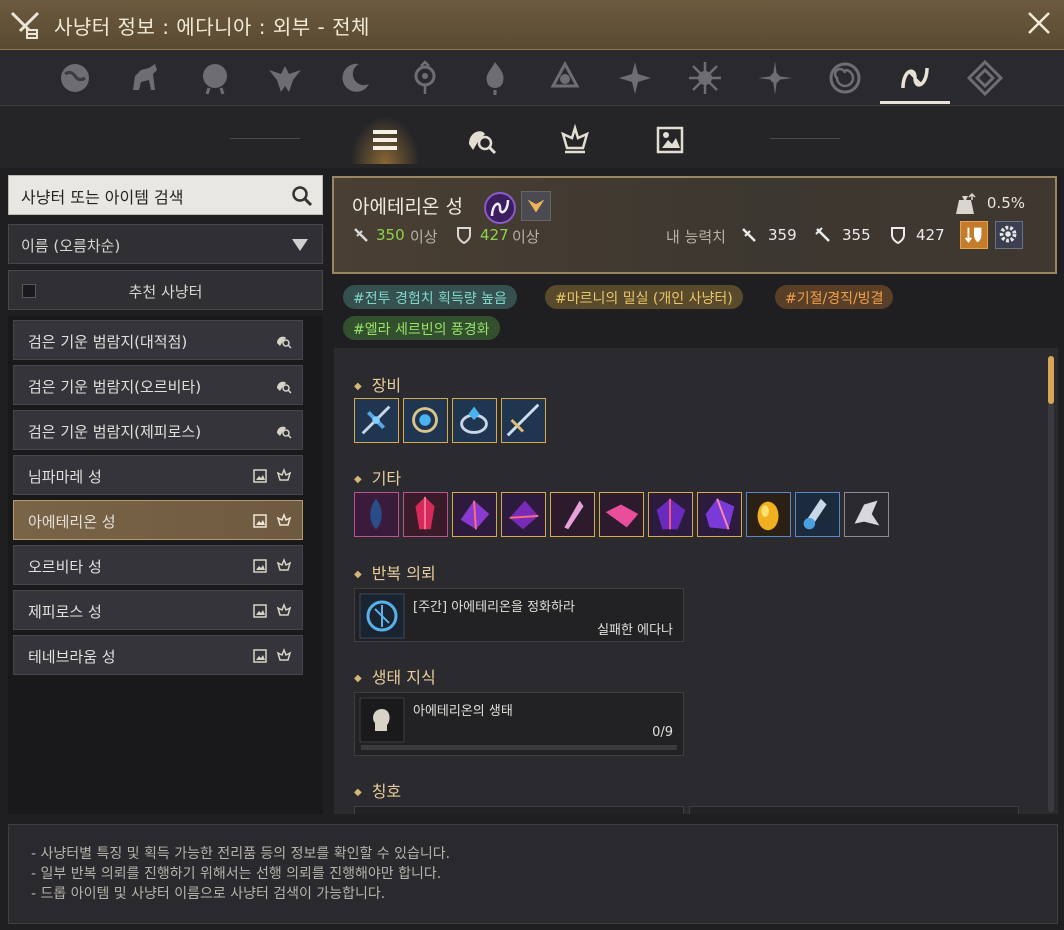 The height and width of the screenshot is (930, 1064). What do you see at coordinates (395, 676) in the screenshot?
I see `section-title-ecology: 생태 지식` at bounding box center [395, 676].